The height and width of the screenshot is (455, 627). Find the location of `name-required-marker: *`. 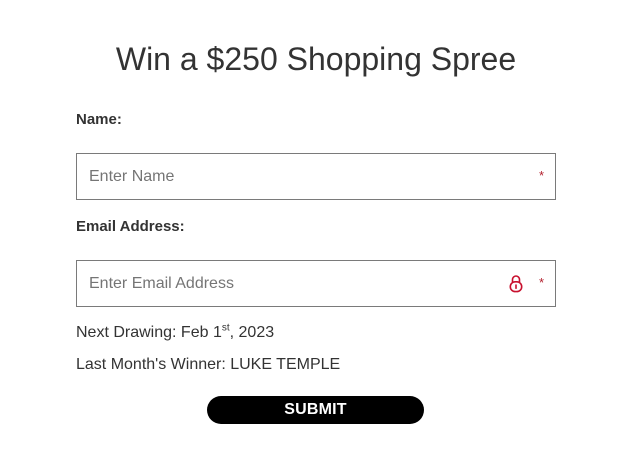

name-required-marker: * is located at coordinates (541, 175).